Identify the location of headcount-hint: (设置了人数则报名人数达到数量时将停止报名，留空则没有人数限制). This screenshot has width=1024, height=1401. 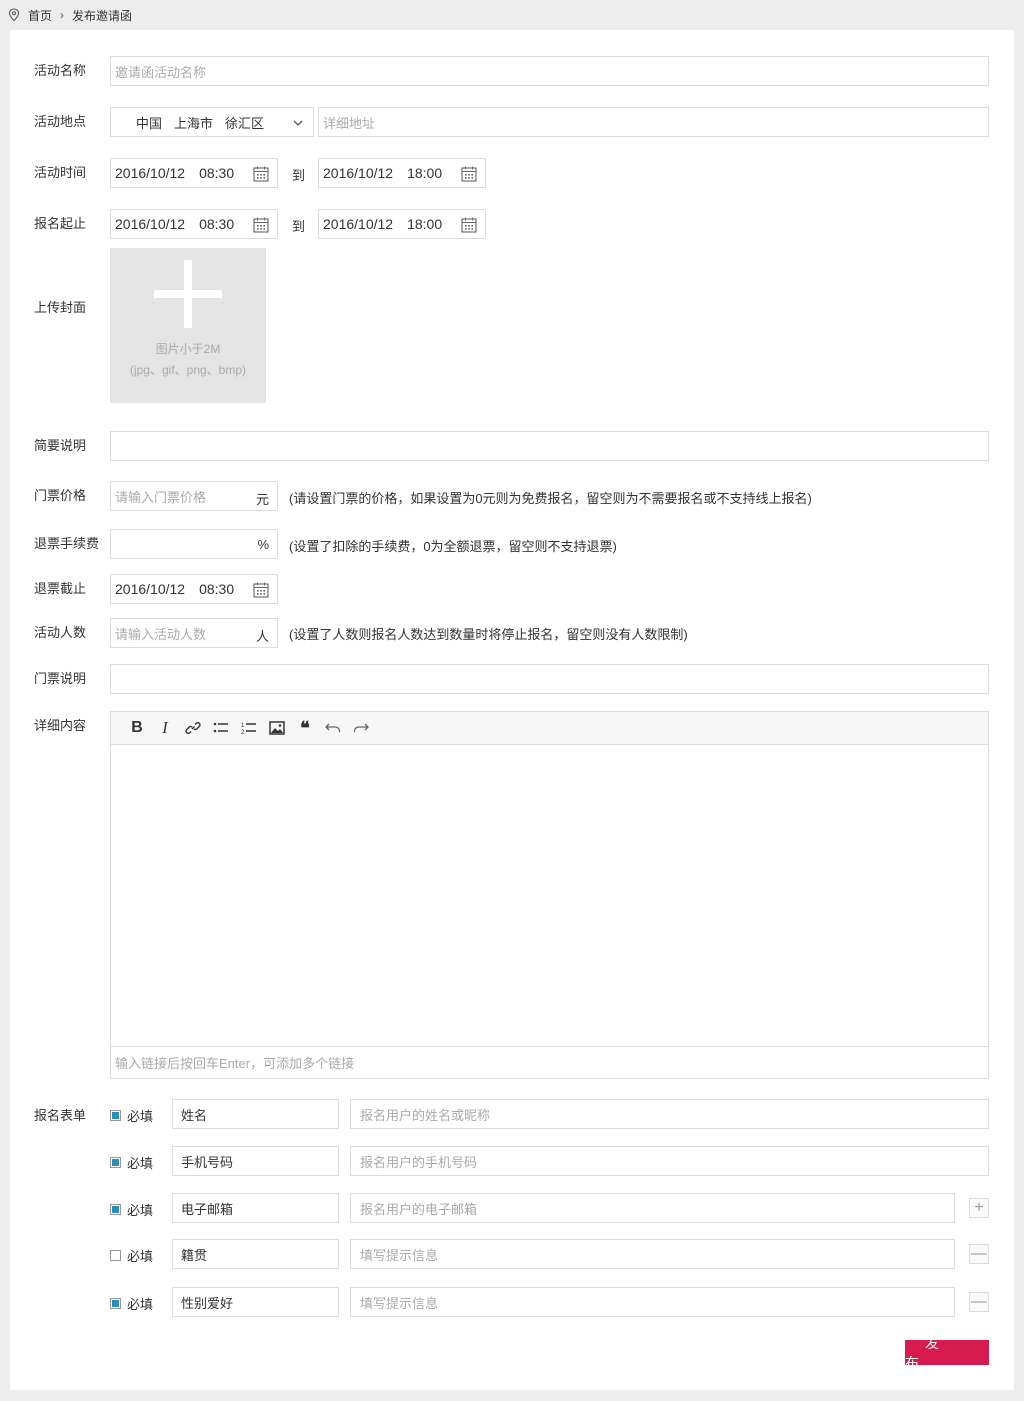
(488, 634).